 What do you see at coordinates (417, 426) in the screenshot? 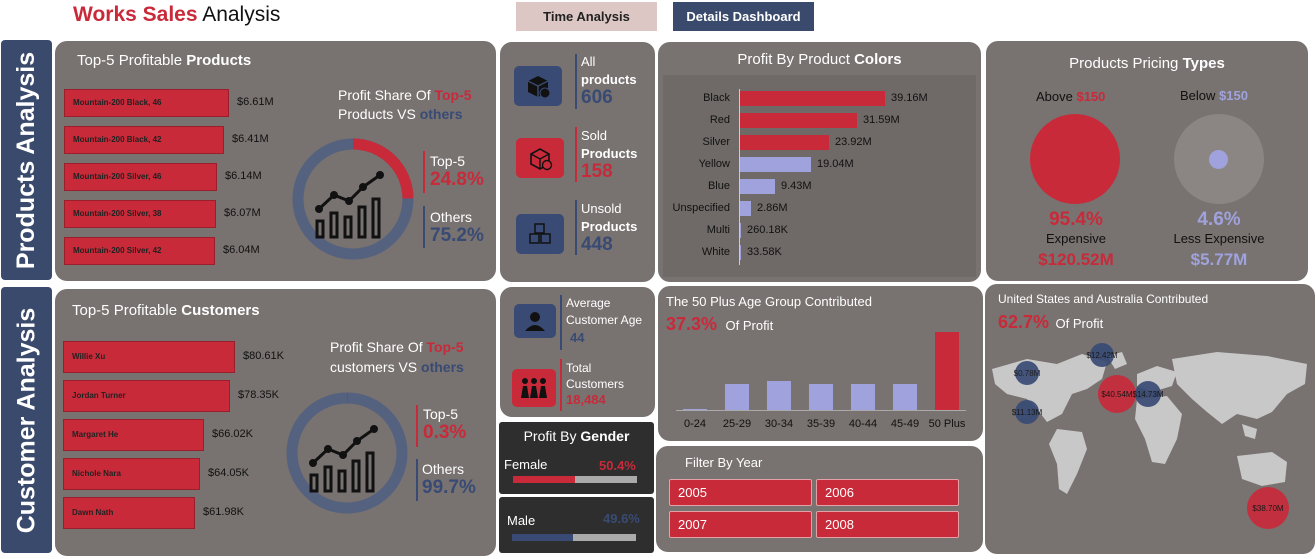
I see `cust-top5-divider` at bounding box center [417, 426].